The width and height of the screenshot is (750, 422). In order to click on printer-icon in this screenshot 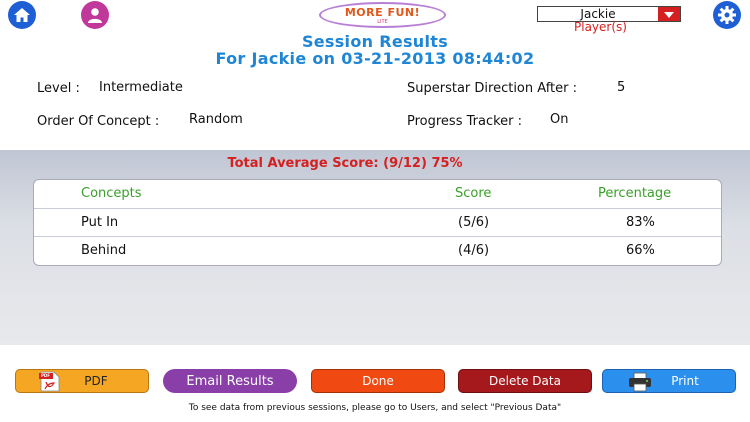, I will do `click(640, 382)`.